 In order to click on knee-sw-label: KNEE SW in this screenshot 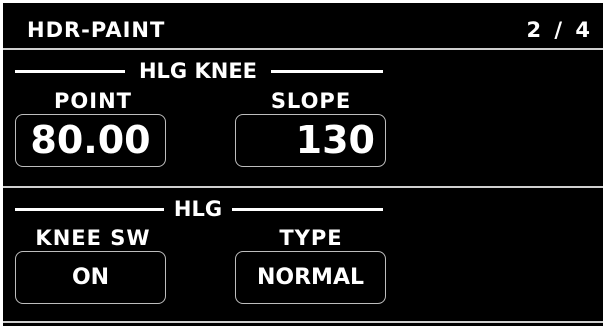, I will do `click(93, 238)`.